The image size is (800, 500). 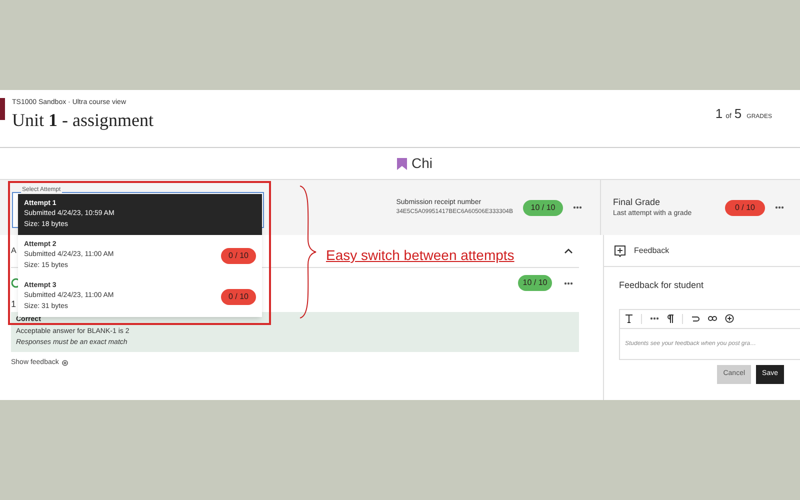 I want to click on section-heading: A, so click(x=13, y=251).